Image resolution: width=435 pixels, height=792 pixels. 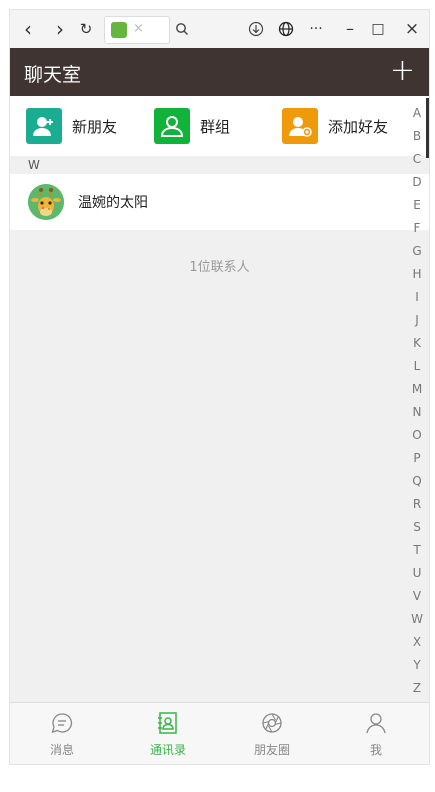 I want to click on nav-me: 我, so click(x=376, y=733).